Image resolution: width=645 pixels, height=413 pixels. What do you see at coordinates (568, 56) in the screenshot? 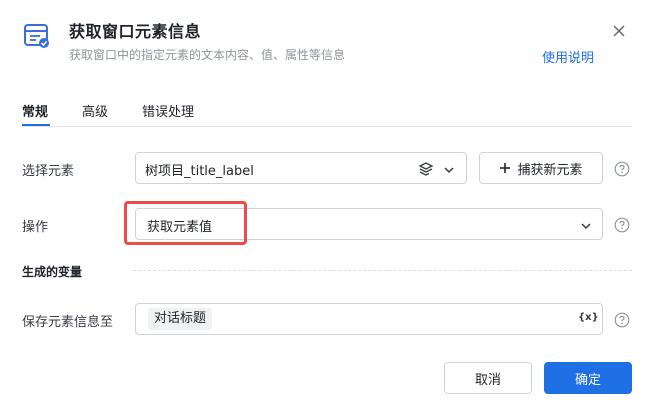
I see `help-link: 使用说明` at bounding box center [568, 56].